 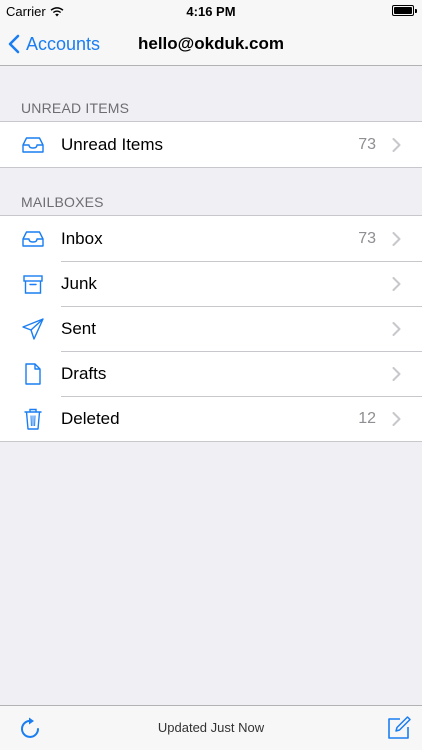 I want to click on unread-items-row: Unread Items 73, so click(x=211, y=144).